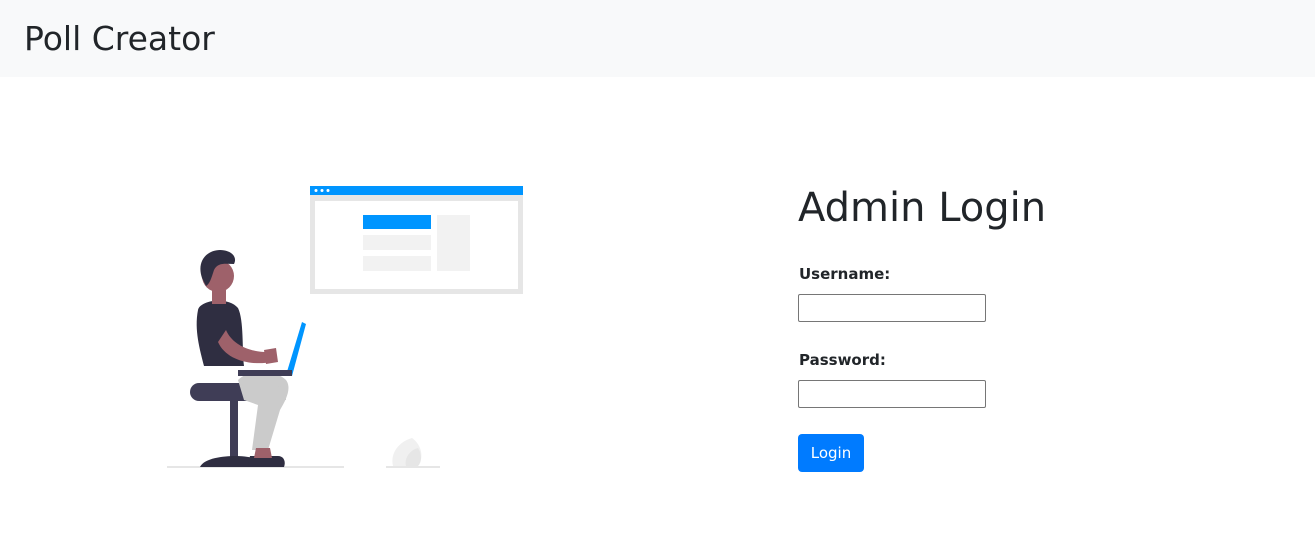  What do you see at coordinates (922, 208) in the screenshot?
I see `login-title: Admin Login` at bounding box center [922, 208].